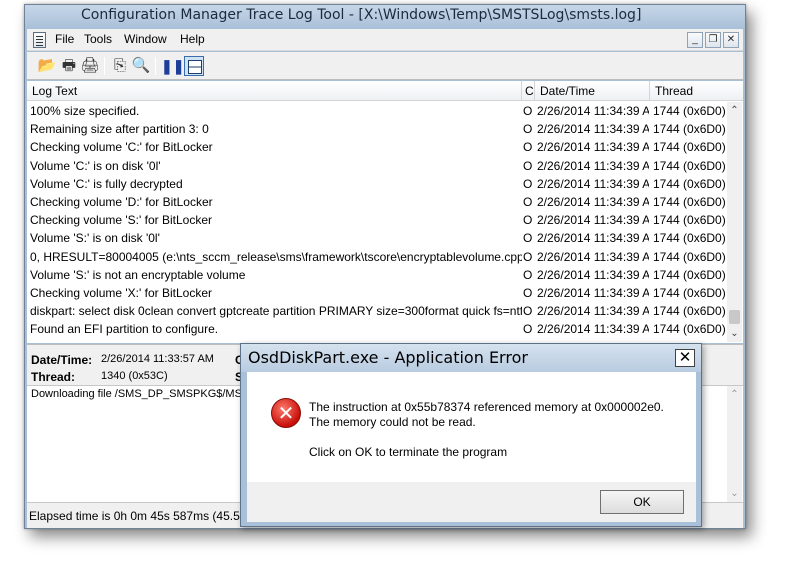 The height and width of the screenshot is (572, 787). What do you see at coordinates (734, 222) in the screenshot?
I see `log-vertical-scrollbar: ⌃ ⌄` at bounding box center [734, 222].